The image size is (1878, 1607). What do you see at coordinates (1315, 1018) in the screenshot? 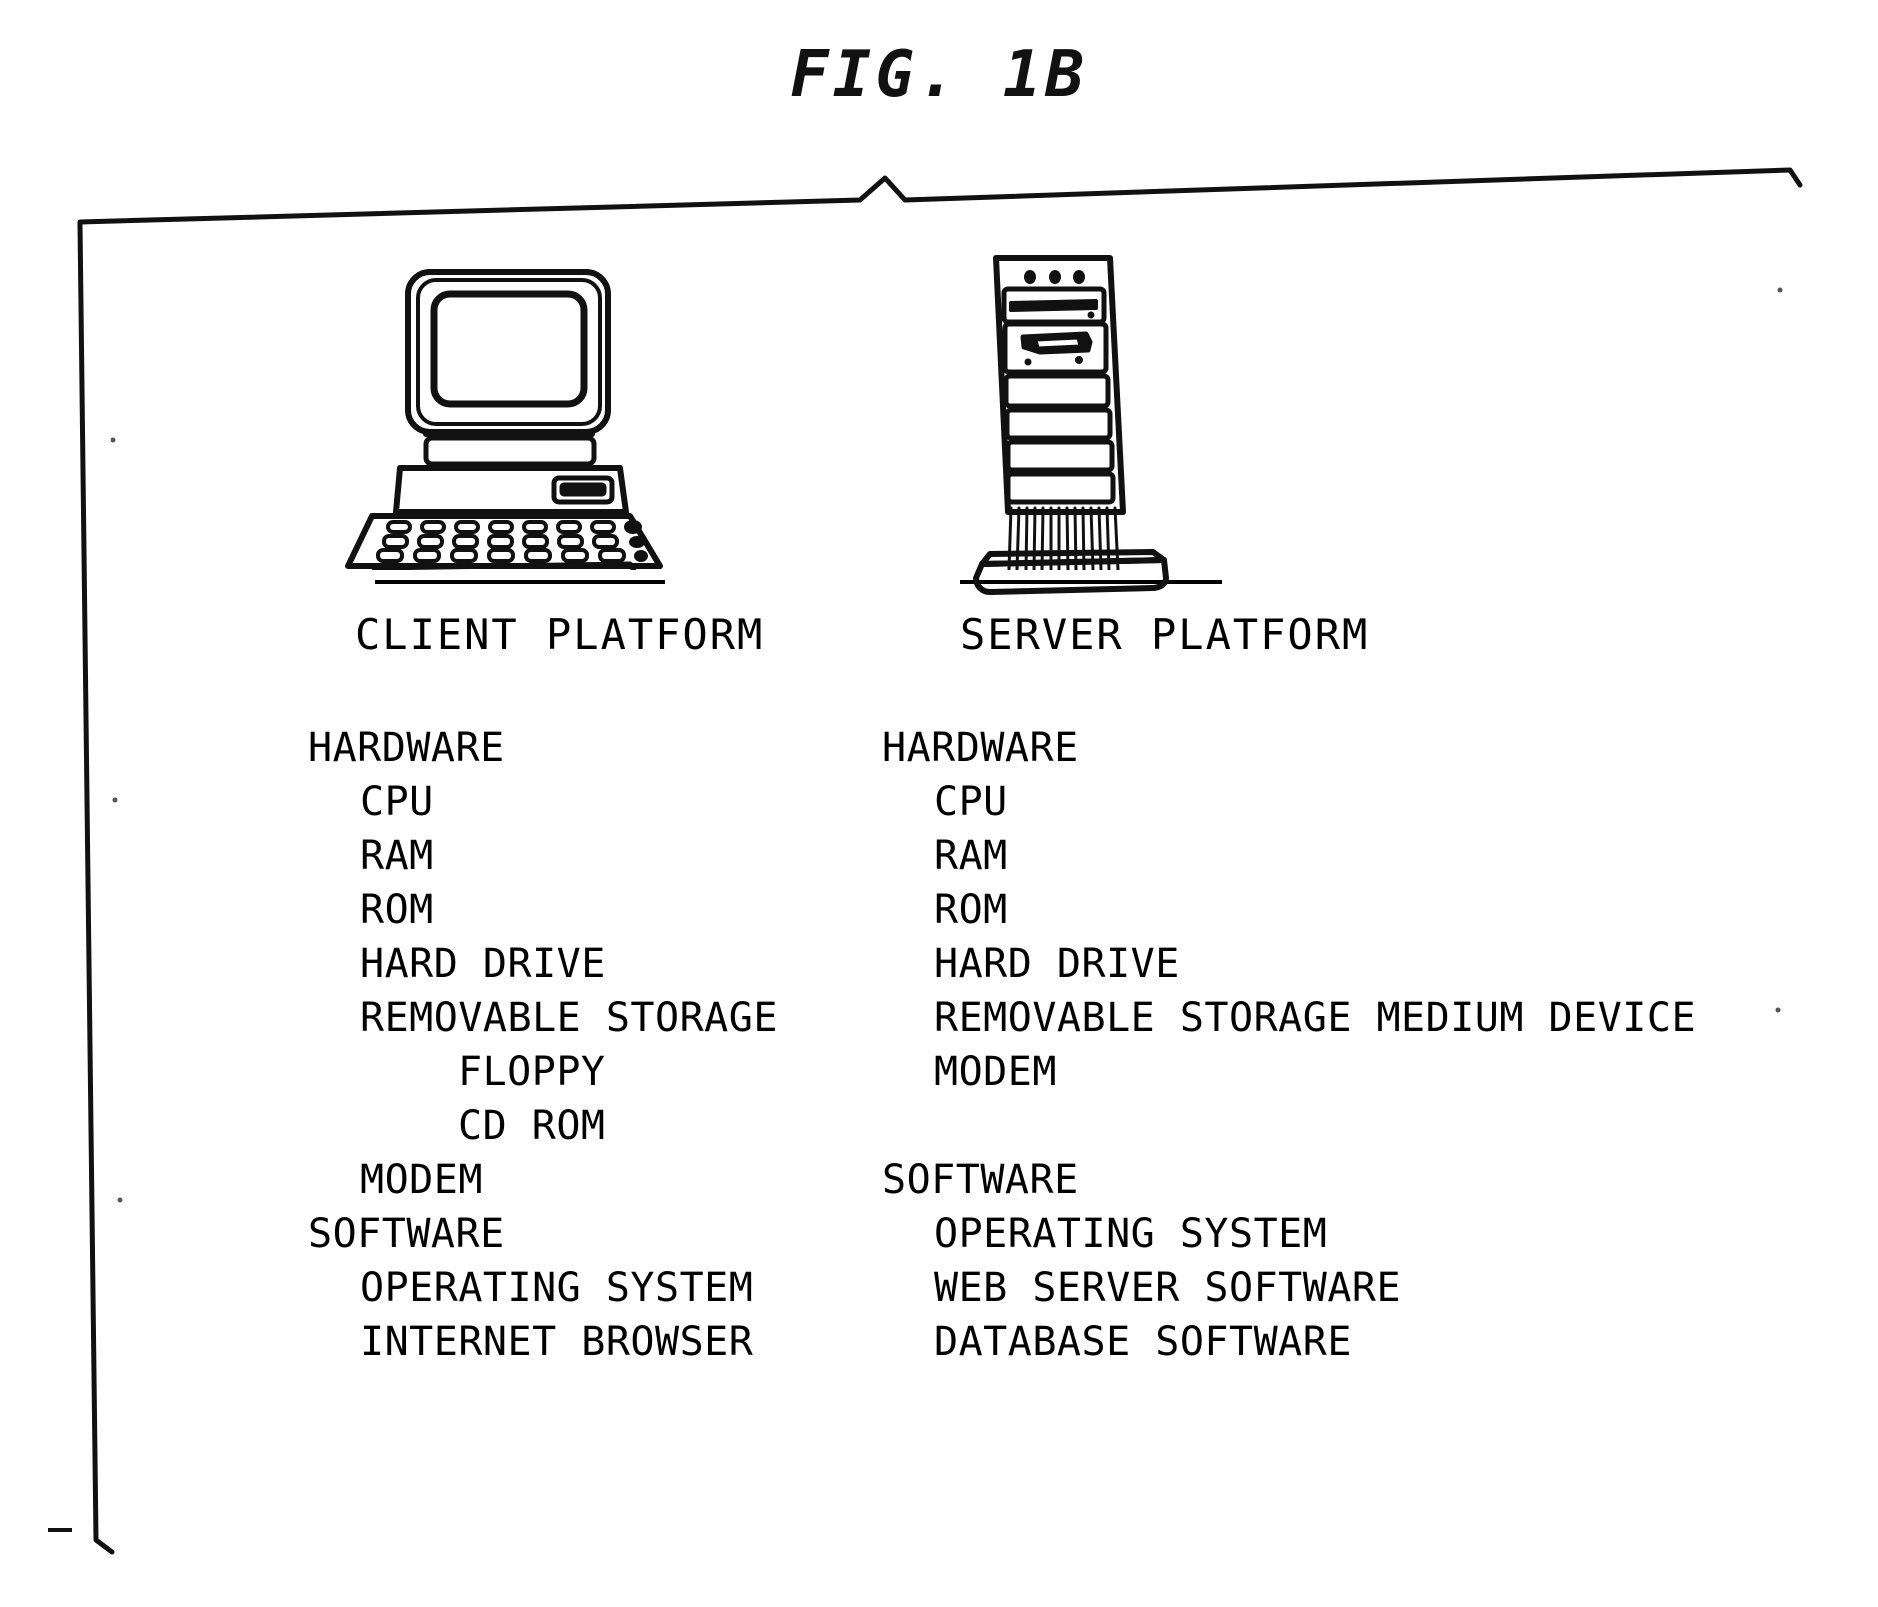
I see `list-item: REMOVABLE STORAGE MEDIUM DEVICE` at bounding box center [1315, 1018].